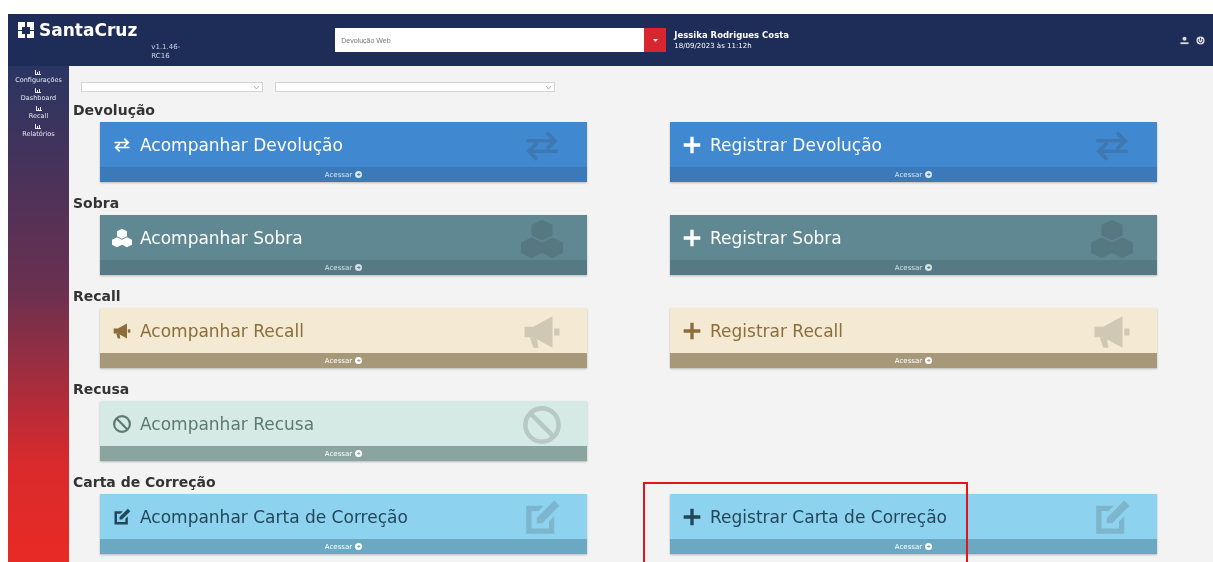  What do you see at coordinates (1184, 40) in the screenshot?
I see `user-icon` at bounding box center [1184, 40].